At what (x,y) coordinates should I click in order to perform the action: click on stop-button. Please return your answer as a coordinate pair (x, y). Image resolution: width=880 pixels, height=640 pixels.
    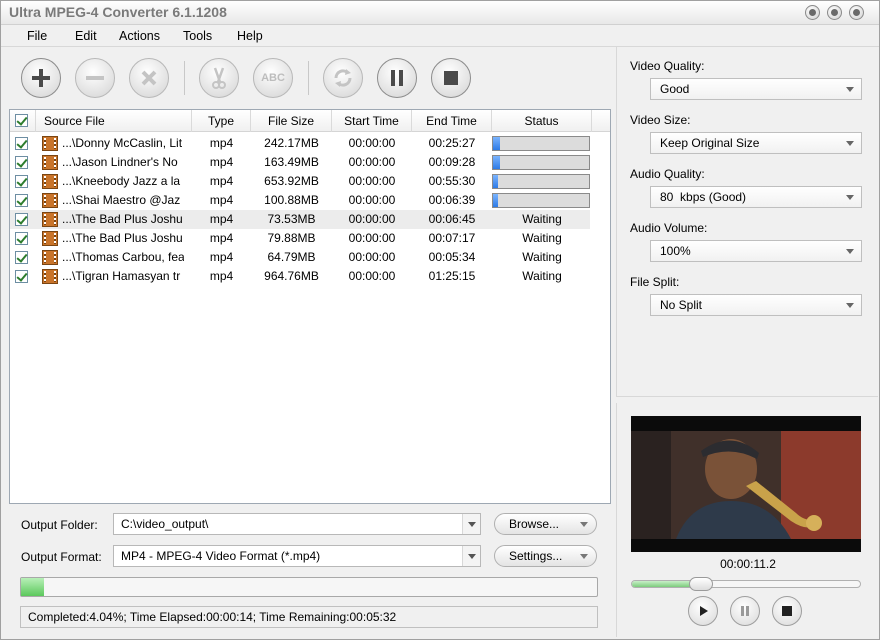
    Looking at the image, I should click on (451, 78).